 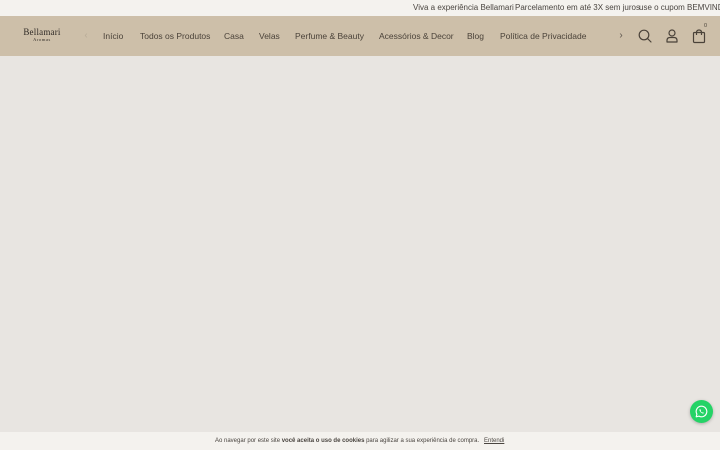 What do you see at coordinates (494, 441) in the screenshot?
I see `cookie-accept-button: Entendi` at bounding box center [494, 441].